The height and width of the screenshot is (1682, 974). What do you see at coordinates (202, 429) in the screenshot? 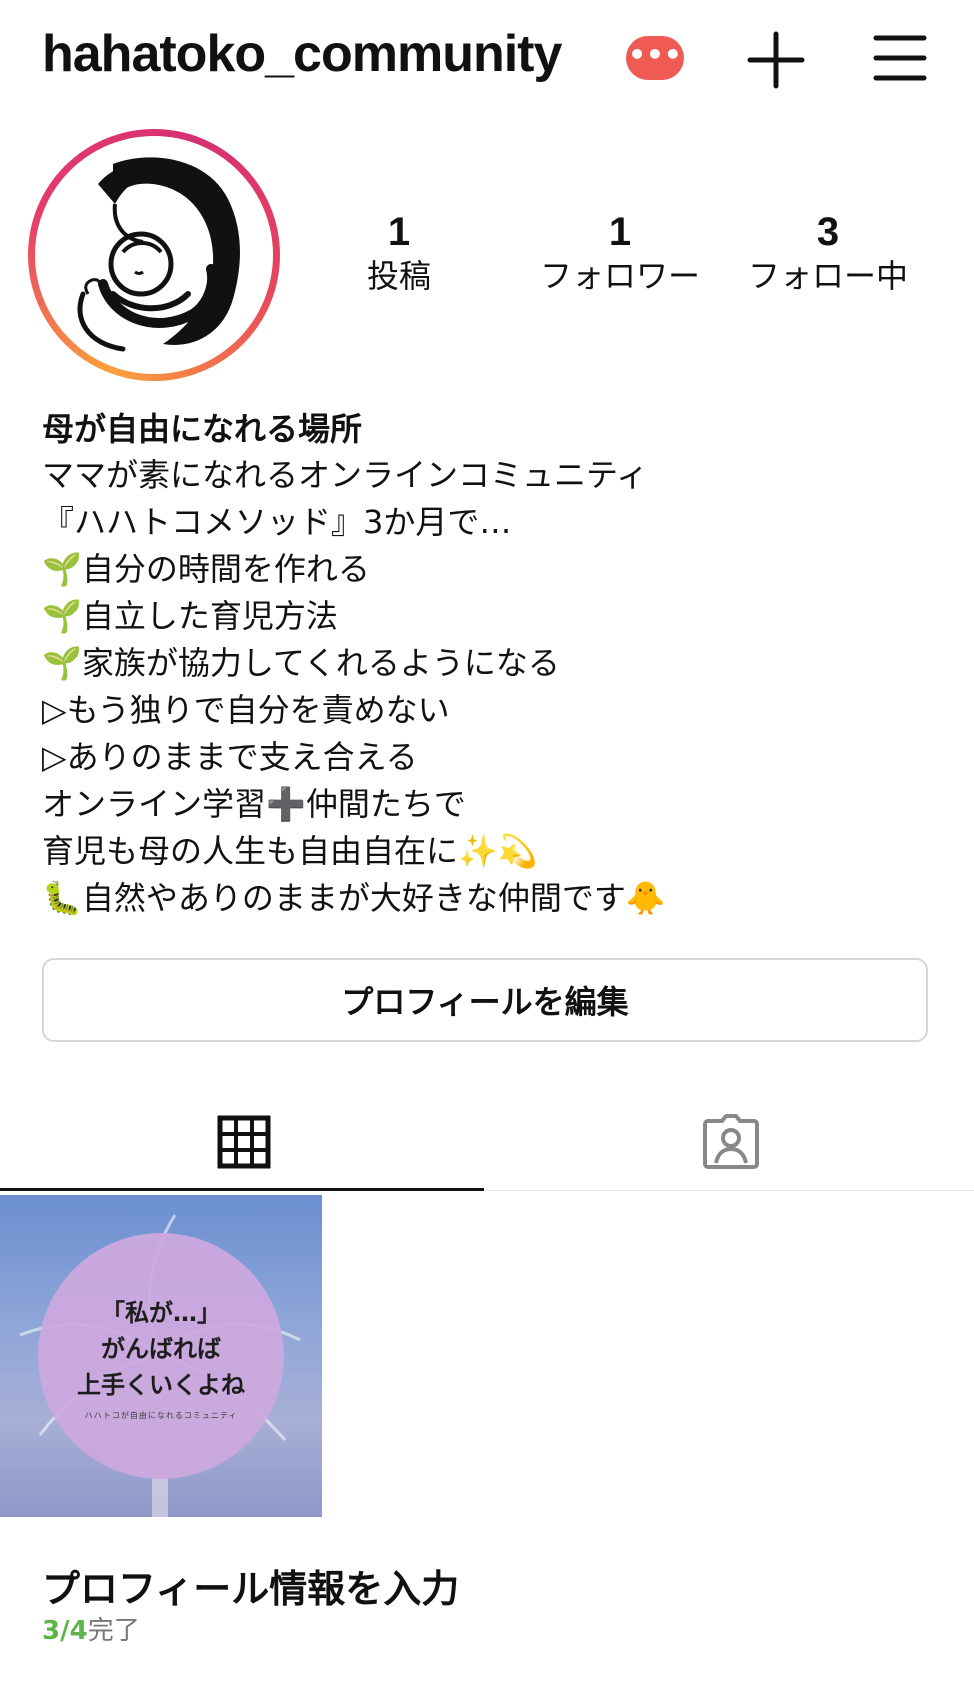
I see `profile-name: 母が自由になれる場所` at bounding box center [202, 429].